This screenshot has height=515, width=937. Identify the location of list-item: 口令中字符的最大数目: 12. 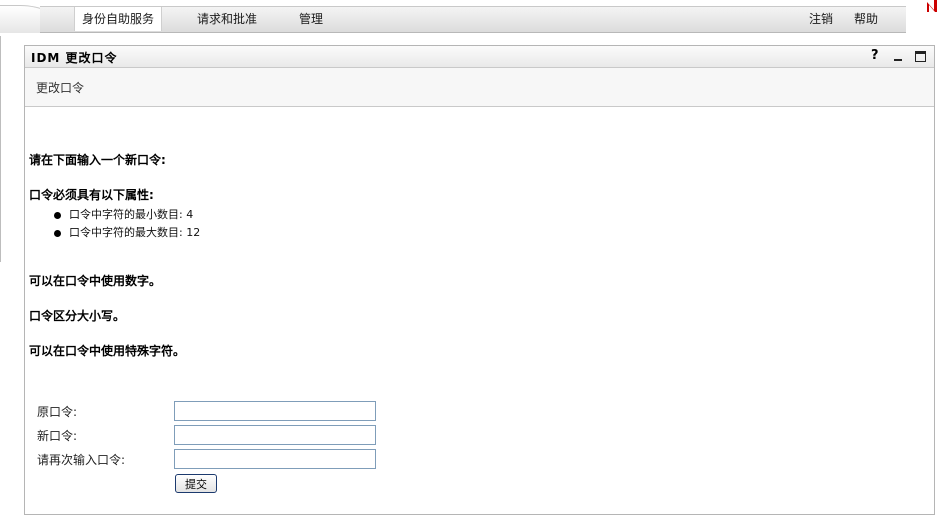
(126, 233).